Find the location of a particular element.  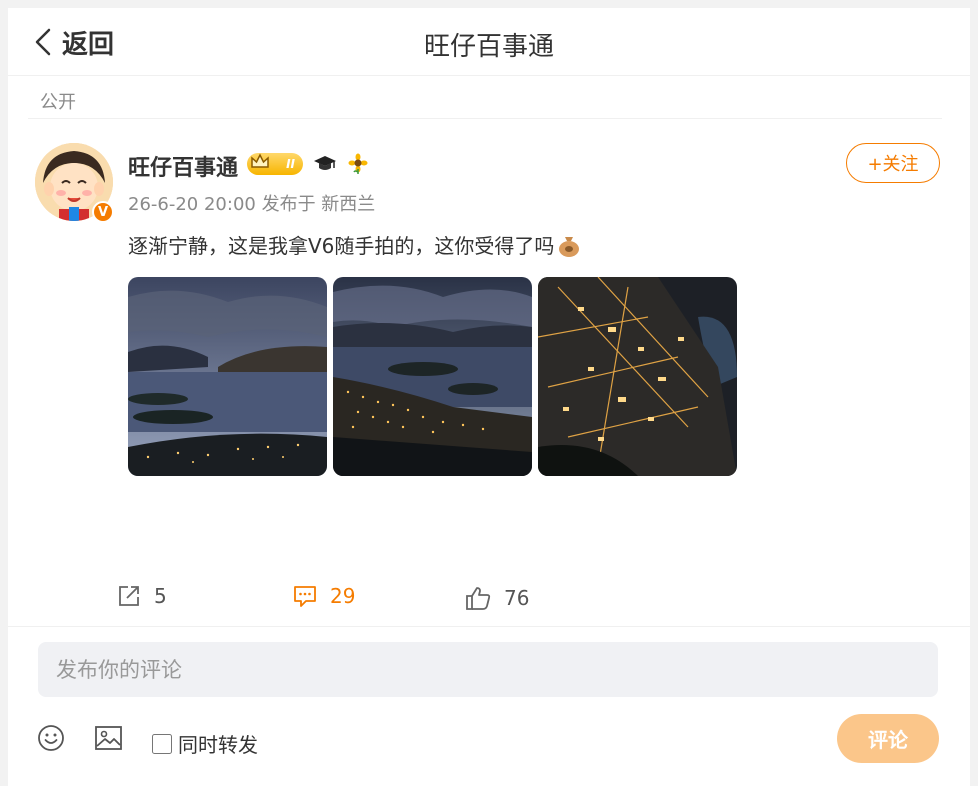

lake-town-photo is located at coordinates (432, 376).